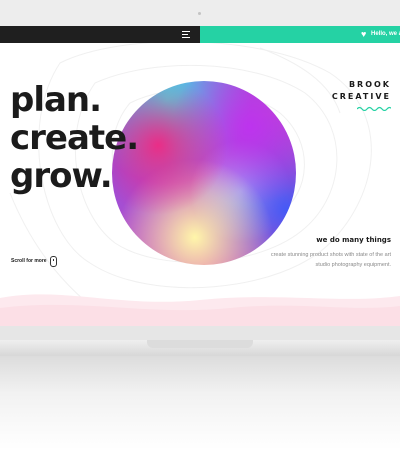 The image size is (400, 450). What do you see at coordinates (300, 34) in the screenshot?
I see `top-bar-accent: ♥ Hello, we ar` at bounding box center [300, 34].